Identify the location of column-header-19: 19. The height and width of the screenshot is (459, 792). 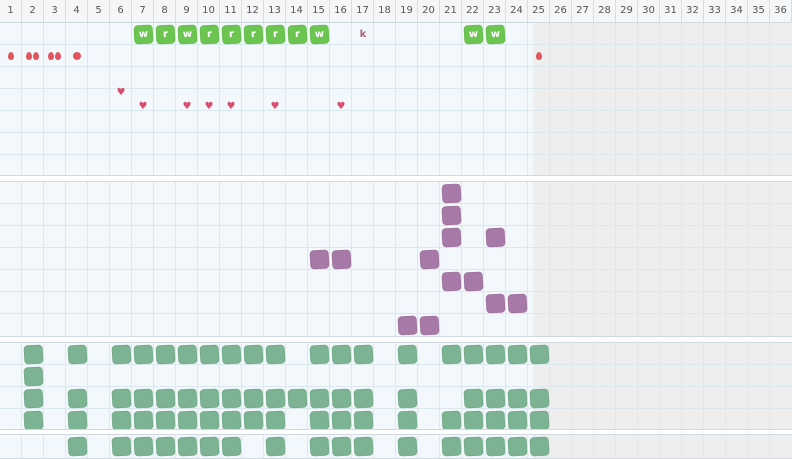
(407, 11).